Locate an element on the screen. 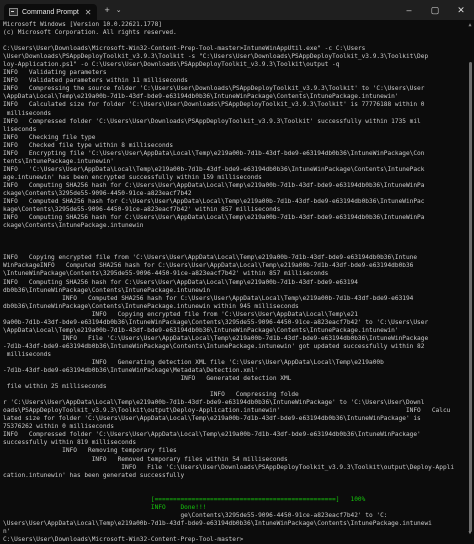 The image size is (474, 544). tab-command-prompt: Command Prompt ✕ is located at coordinates (50, 12).